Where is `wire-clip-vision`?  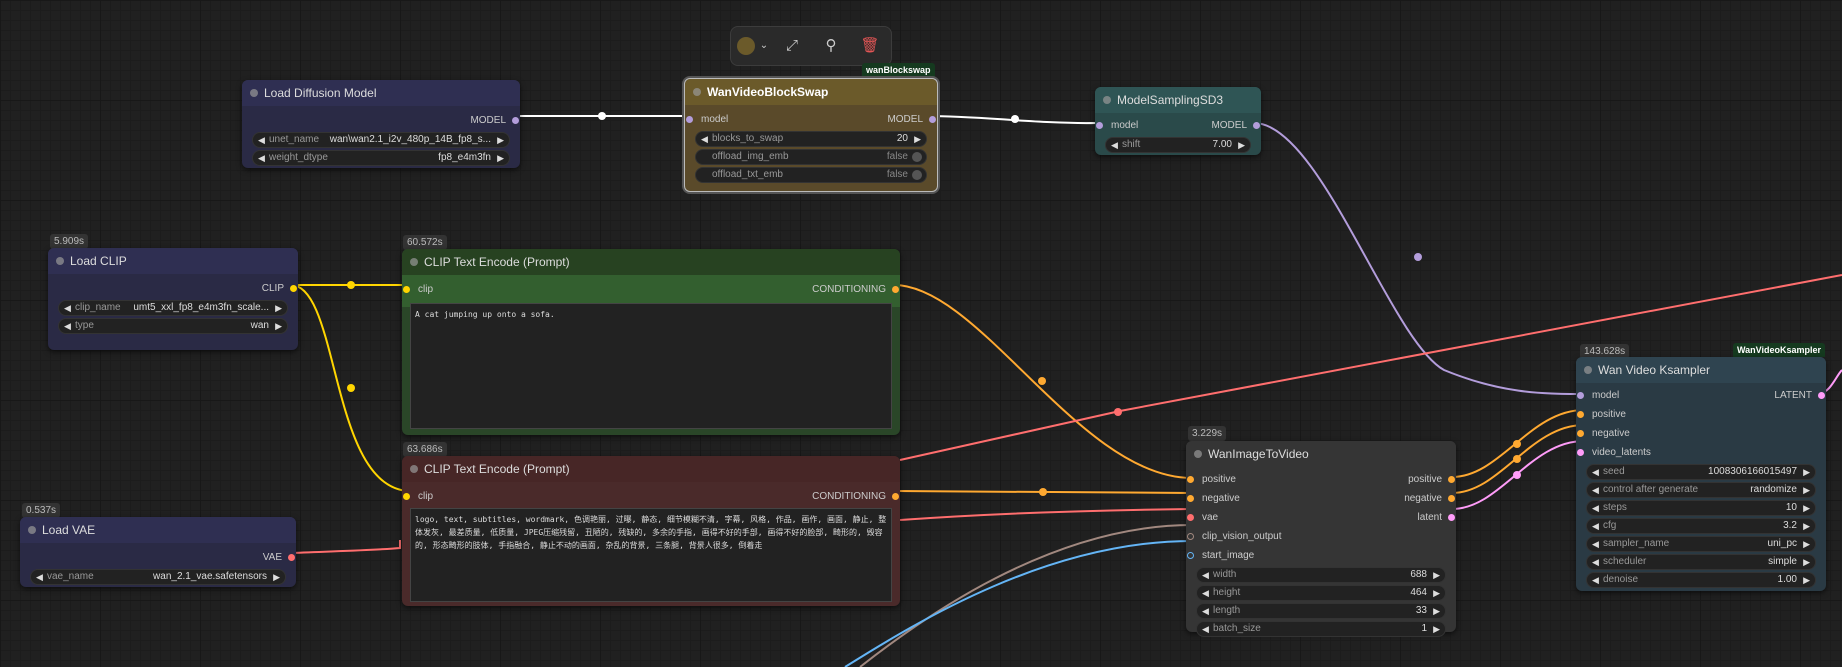
wire-clip-vision is located at coordinates (1026, 595).